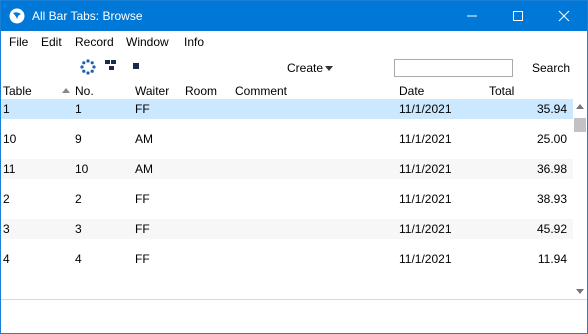 This screenshot has width=588, height=334. What do you see at coordinates (9, 169) in the screenshot?
I see `cell-table: 11` at bounding box center [9, 169].